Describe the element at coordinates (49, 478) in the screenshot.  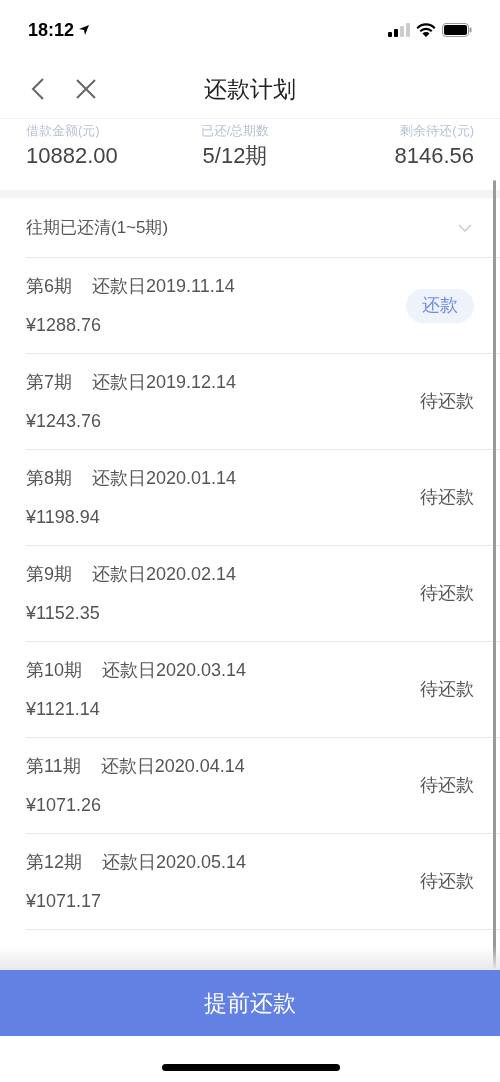
I see `period-label: 第8期` at that location.